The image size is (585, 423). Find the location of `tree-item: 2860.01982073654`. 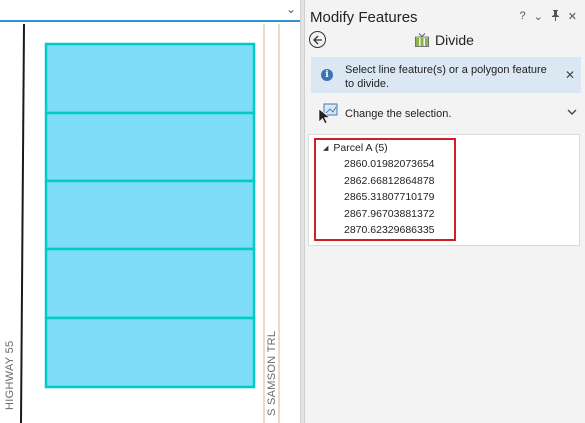

tree-item: 2860.01982073654 is located at coordinates (389, 164).